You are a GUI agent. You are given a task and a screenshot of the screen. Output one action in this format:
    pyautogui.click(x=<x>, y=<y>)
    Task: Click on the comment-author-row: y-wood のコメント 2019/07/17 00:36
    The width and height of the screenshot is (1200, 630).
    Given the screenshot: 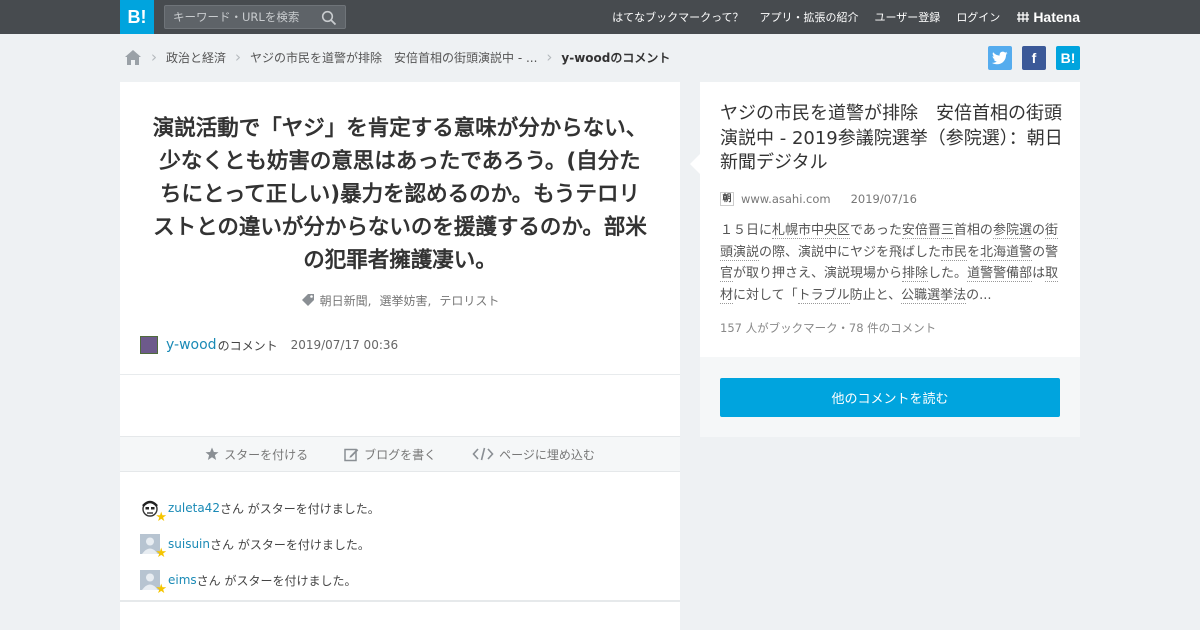 What is the action you would take?
    pyautogui.click(x=269, y=345)
    